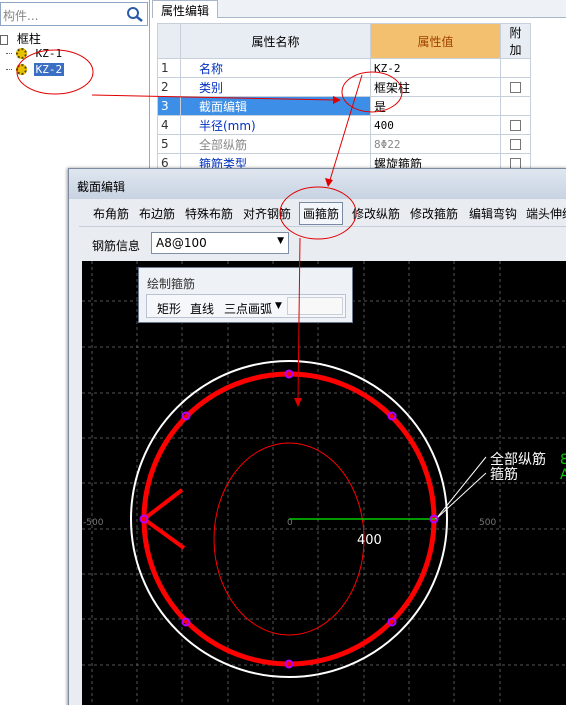  Describe the element at coordinates (49, 53) in the screenshot. I see `tree-item-label: KZ-1` at that location.